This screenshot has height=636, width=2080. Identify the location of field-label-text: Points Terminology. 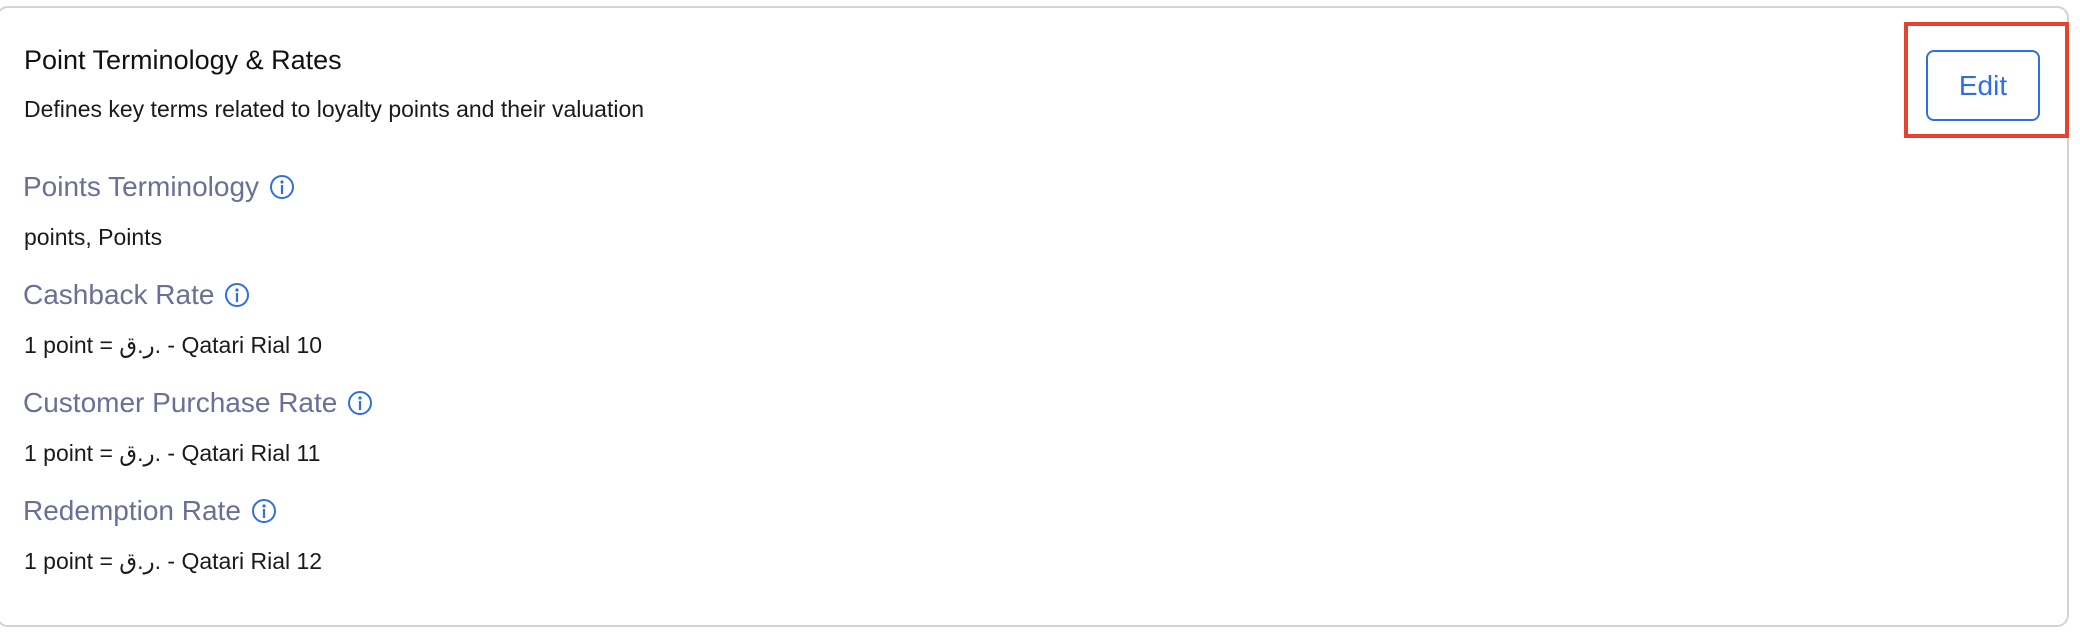
(141, 186).